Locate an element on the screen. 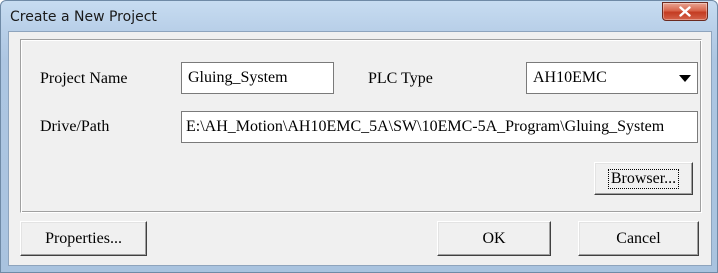 The width and height of the screenshot is (718, 273). ok-button: OK is located at coordinates (494, 238).